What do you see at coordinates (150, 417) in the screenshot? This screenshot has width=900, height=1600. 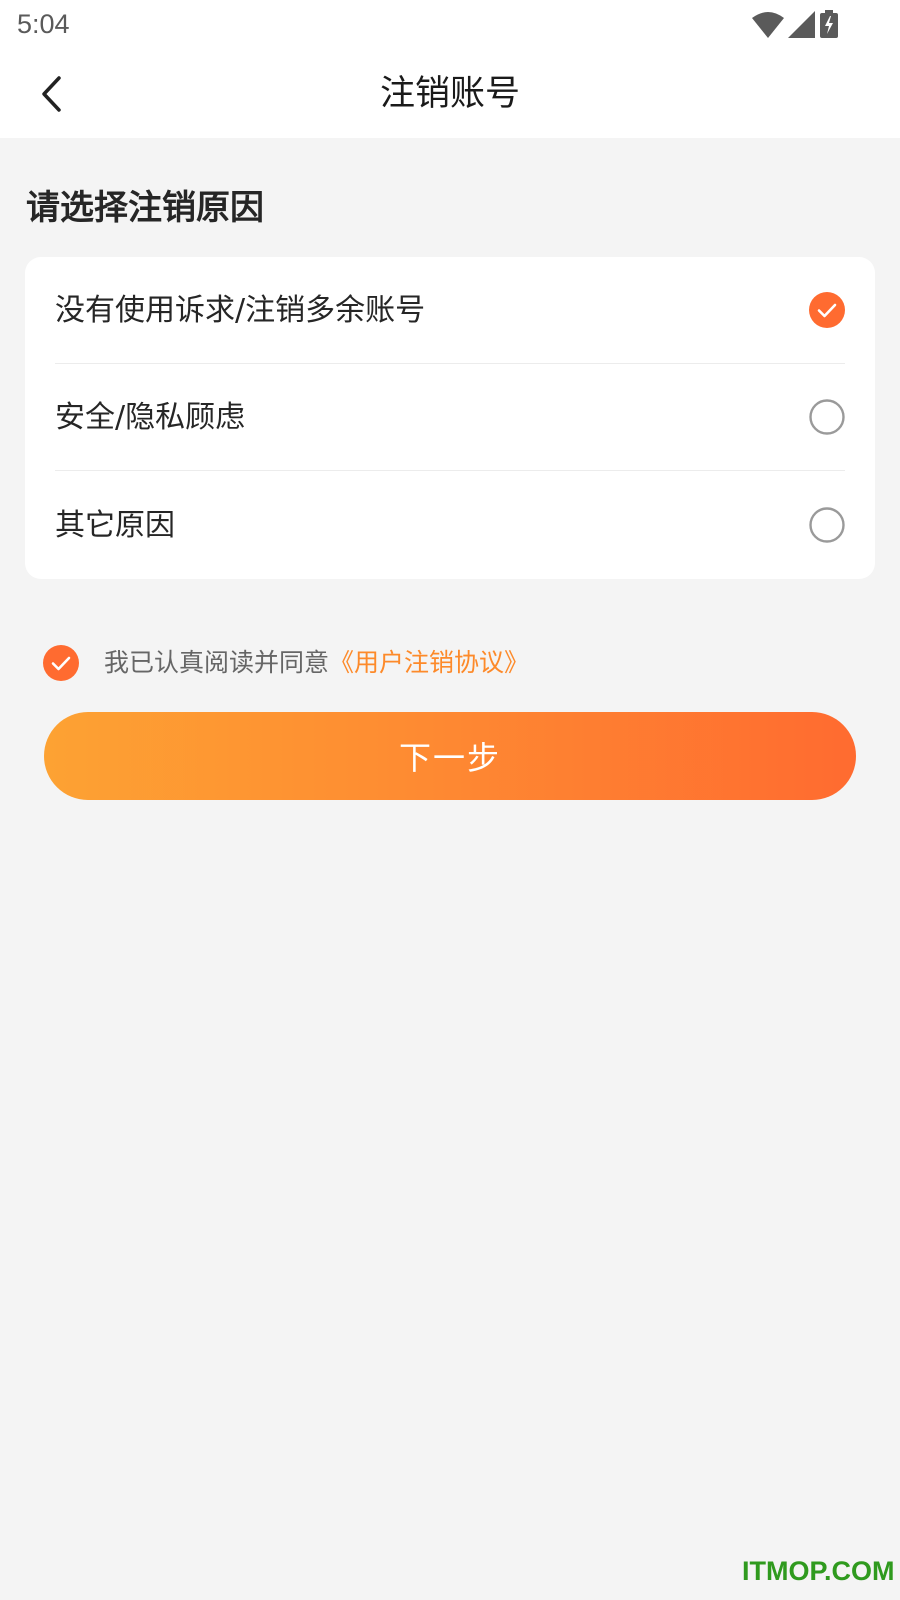 I see `reason-label: 安全/隐私顾虑` at bounding box center [150, 417].